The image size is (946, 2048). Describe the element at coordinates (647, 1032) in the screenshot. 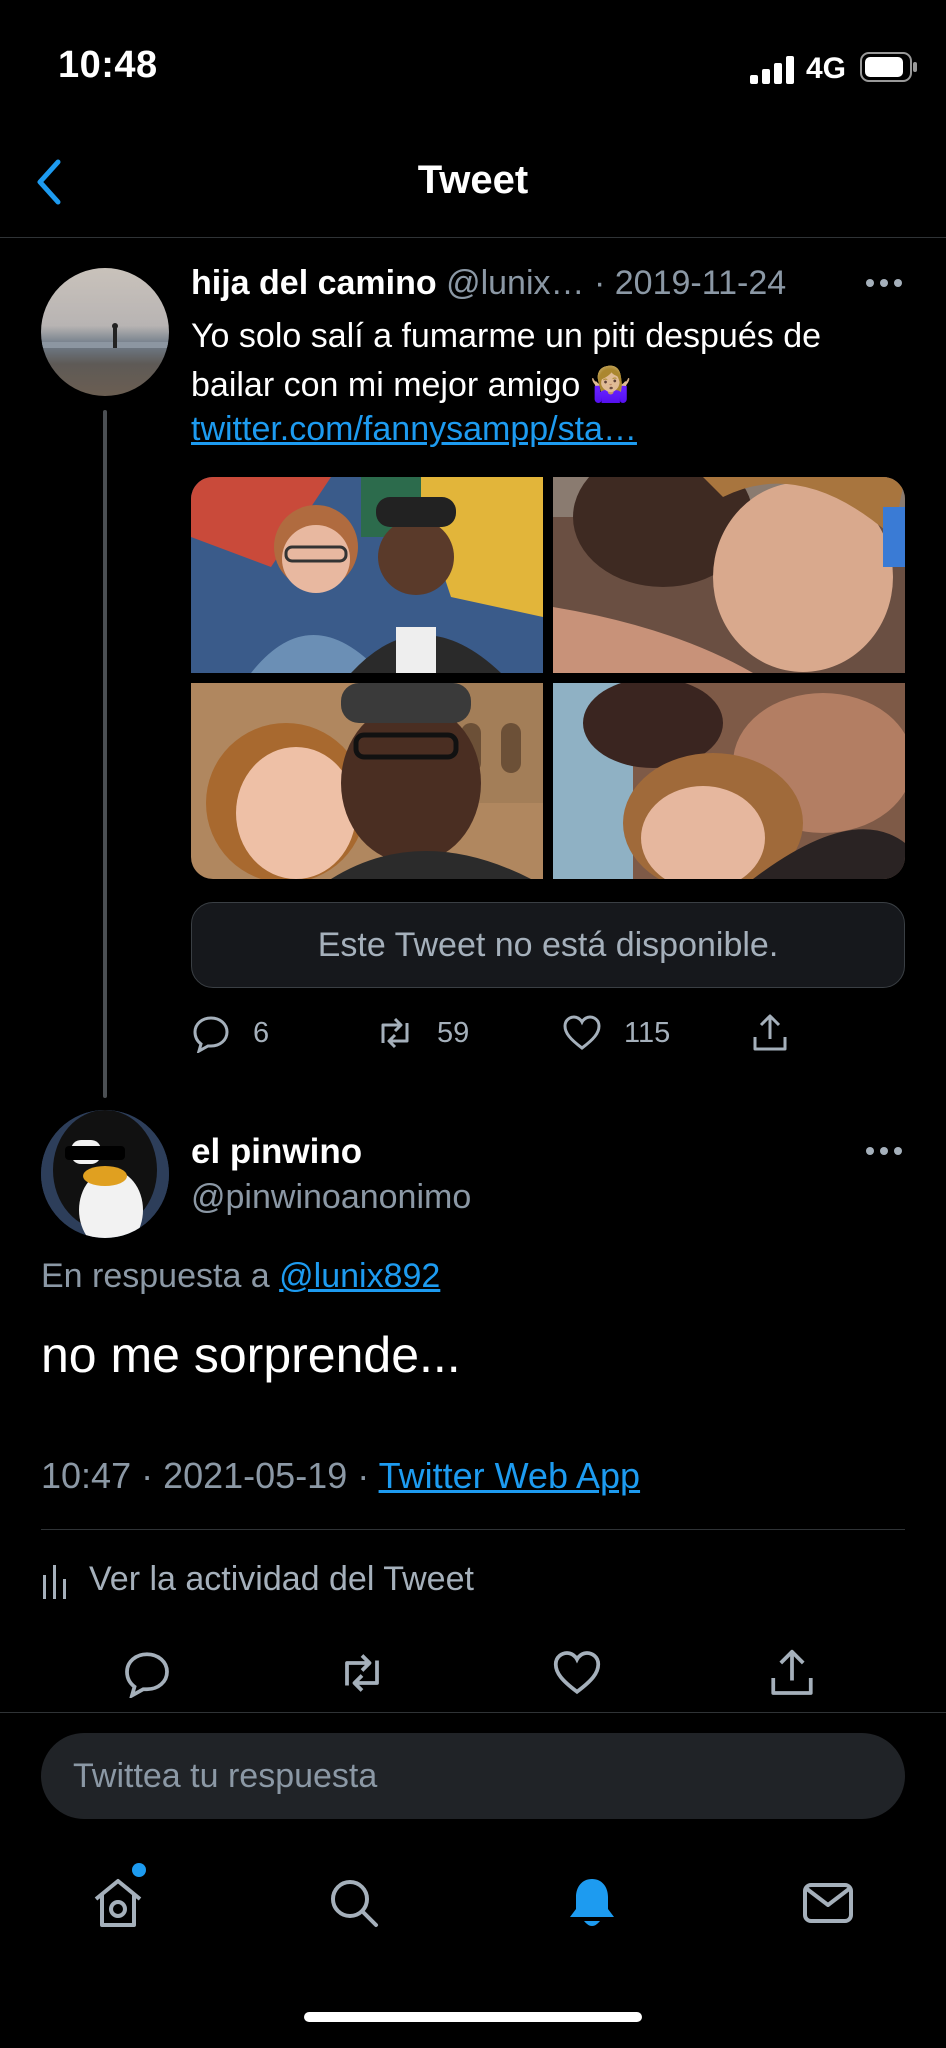

I see `like-count: 115` at that location.